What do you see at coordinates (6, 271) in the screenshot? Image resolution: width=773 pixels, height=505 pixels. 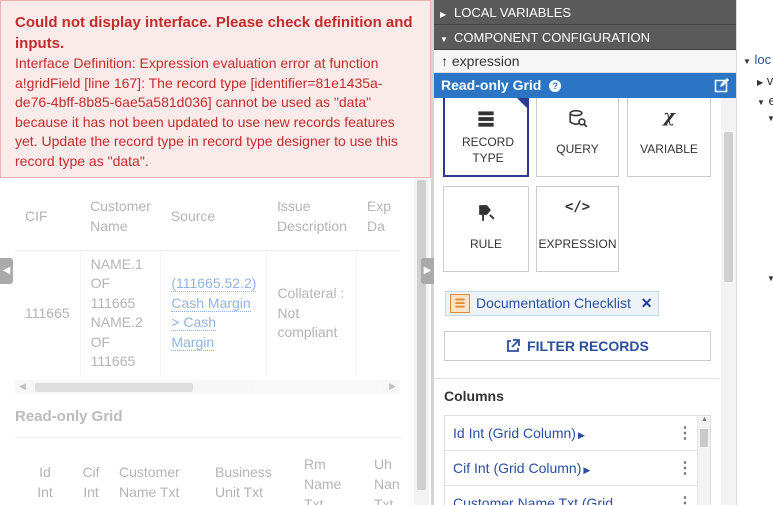 I see `collapse-left-icon: ◀` at bounding box center [6, 271].